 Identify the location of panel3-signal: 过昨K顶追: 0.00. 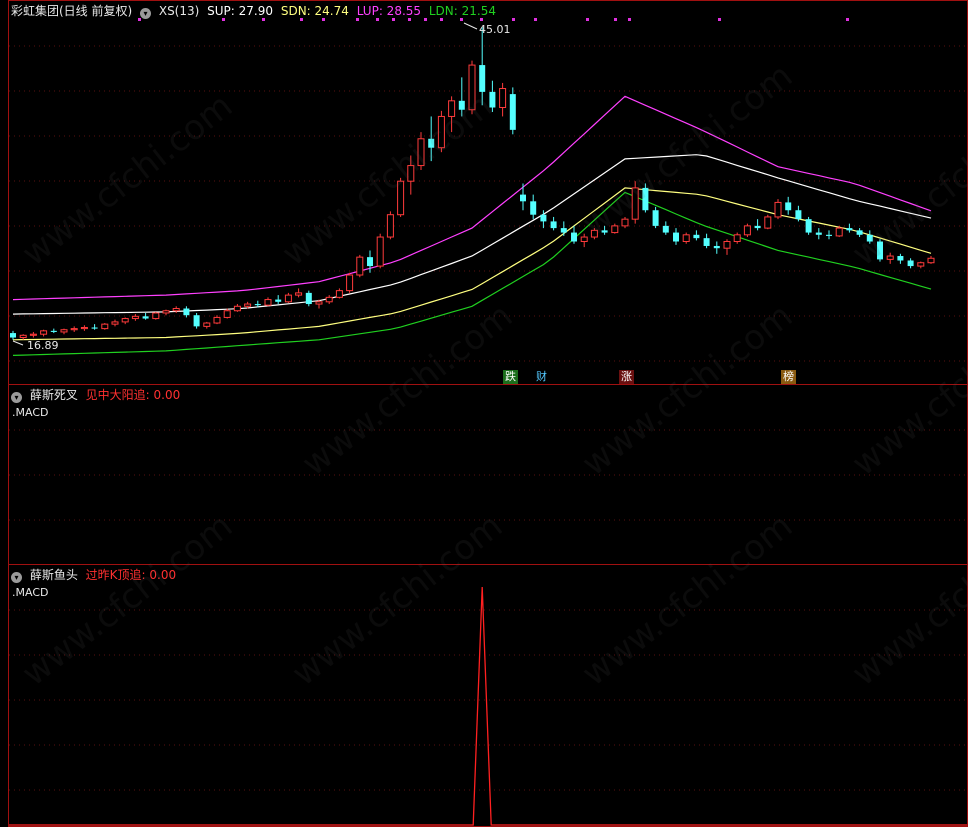
(131, 575).